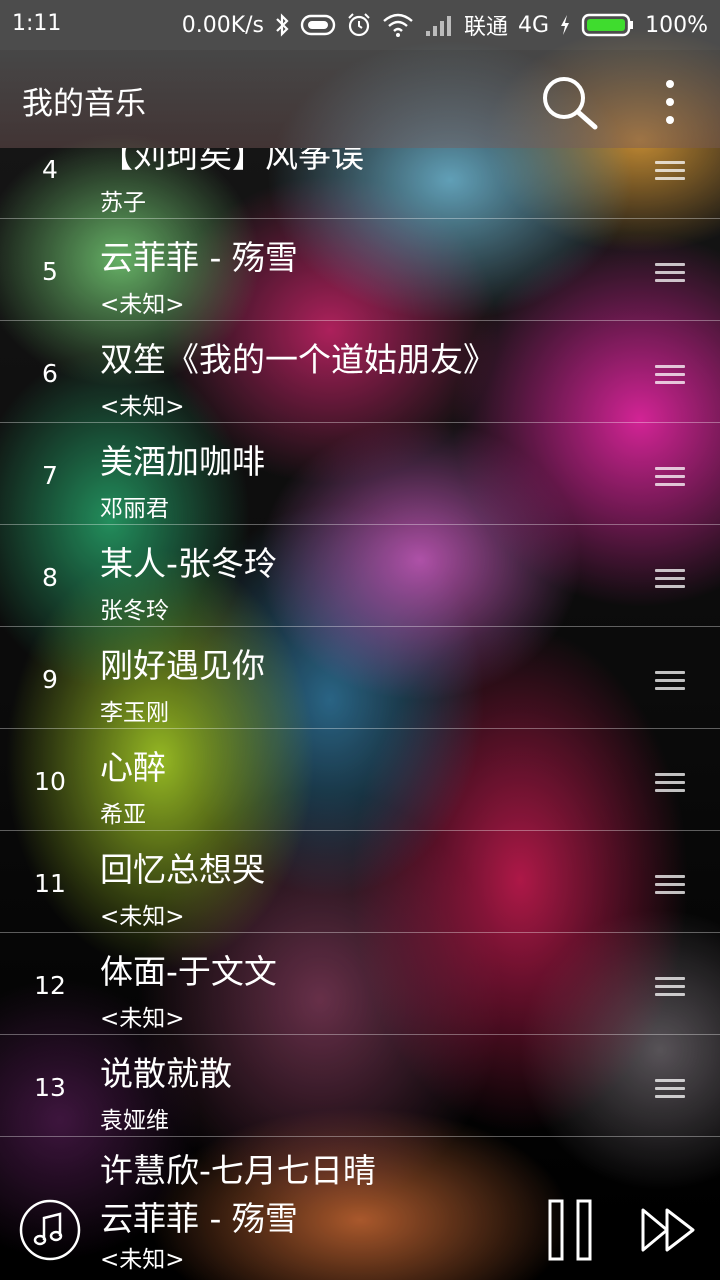 This screenshot has width=720, height=1280. I want to click on song-number: 12, so click(50, 985).